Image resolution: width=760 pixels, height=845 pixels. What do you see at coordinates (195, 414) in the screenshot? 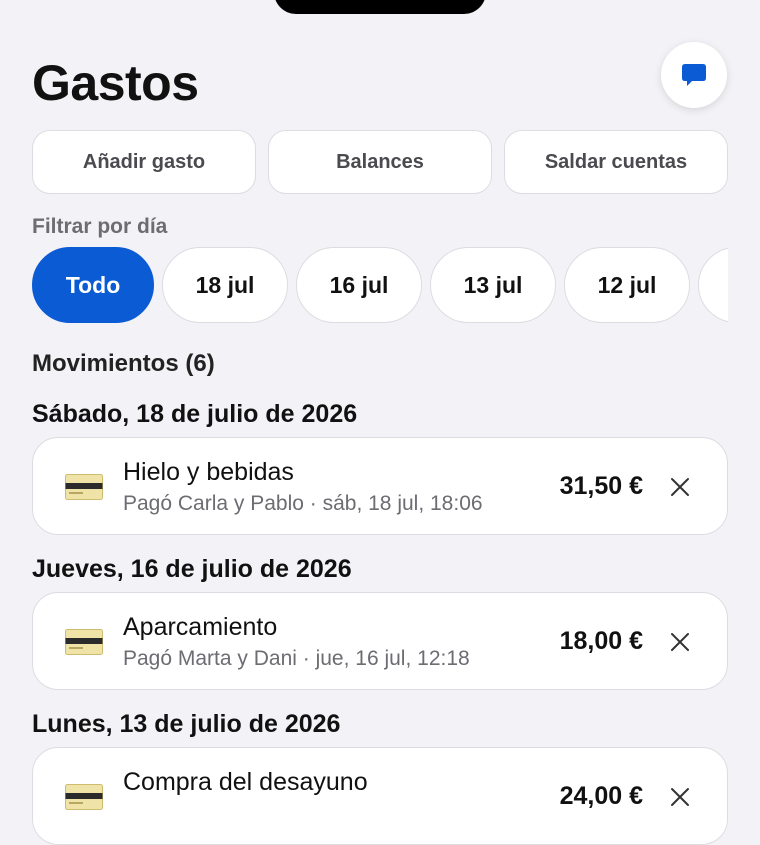
I see `day-heading: Sábado, 18 de julio de 2026` at bounding box center [195, 414].